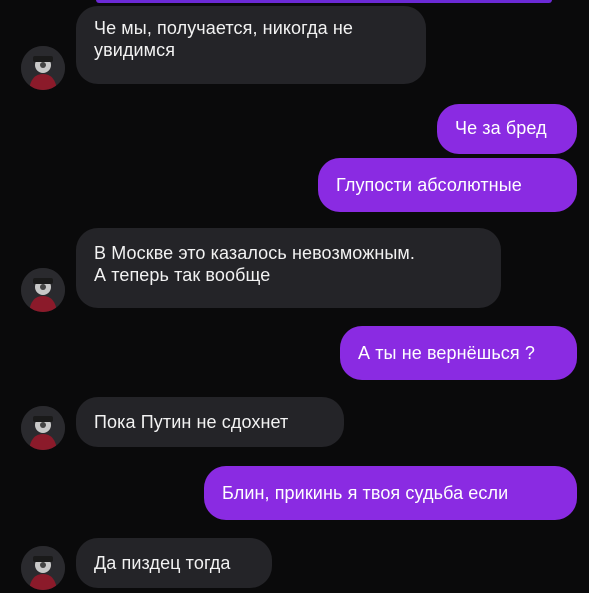  Describe the element at coordinates (174, 563) in the screenshot. I see `message-incoming: Да пиздец тогда` at that location.